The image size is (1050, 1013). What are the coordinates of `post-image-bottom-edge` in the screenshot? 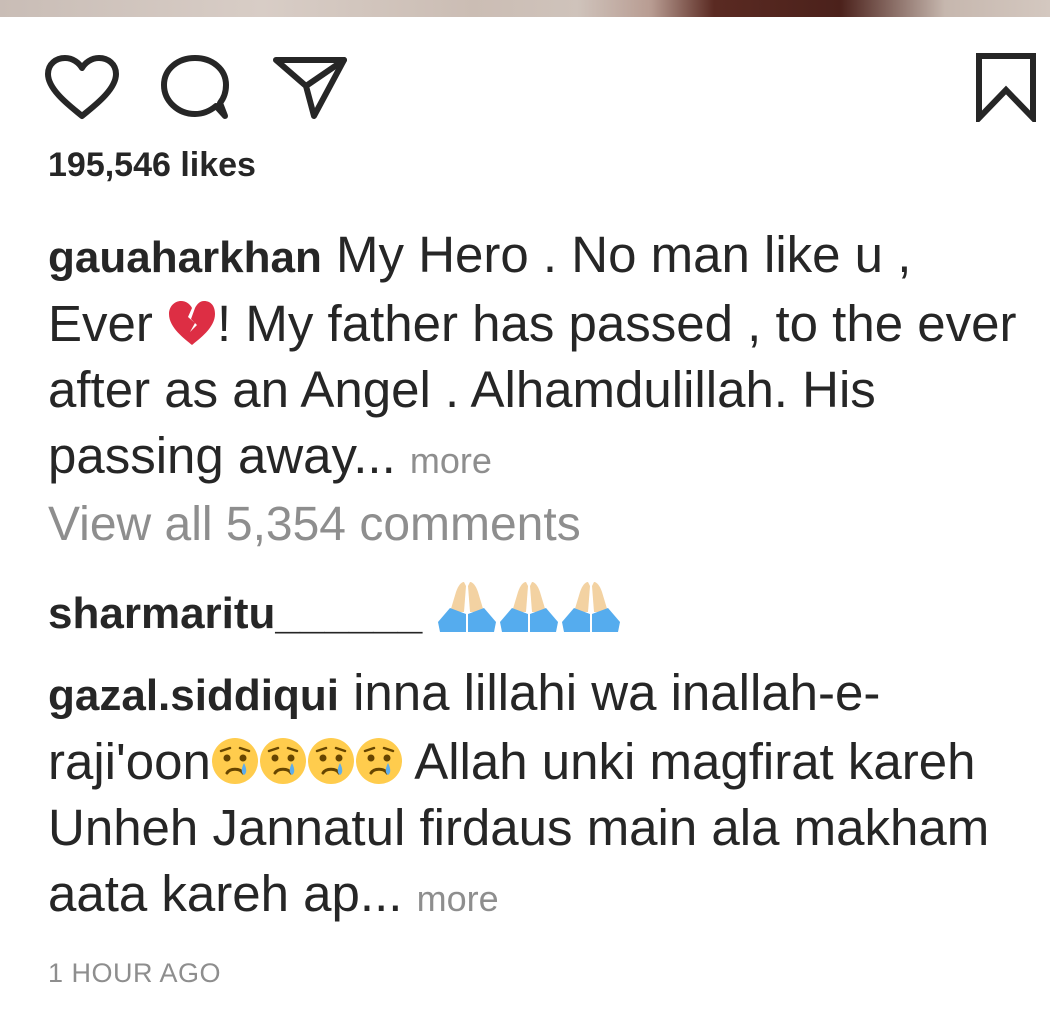 It's located at (525, 8).